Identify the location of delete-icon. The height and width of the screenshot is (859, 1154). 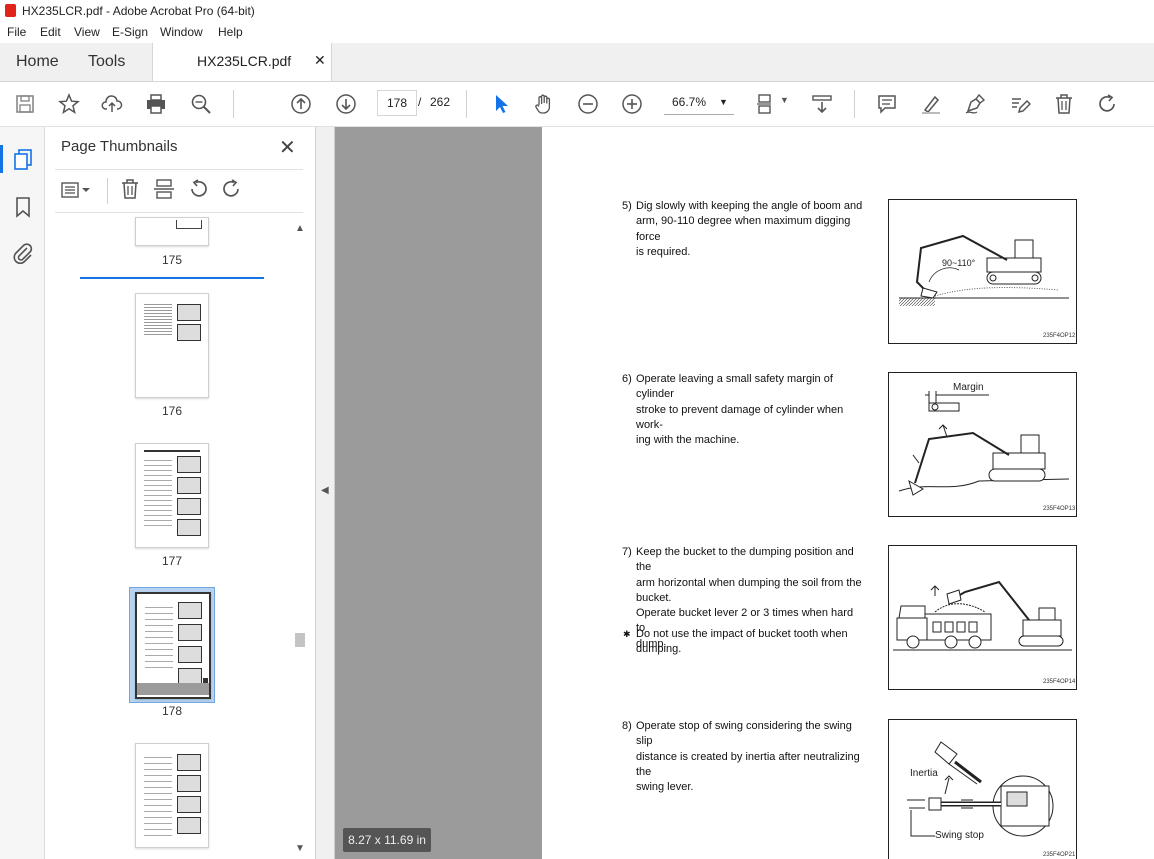
(1064, 104).